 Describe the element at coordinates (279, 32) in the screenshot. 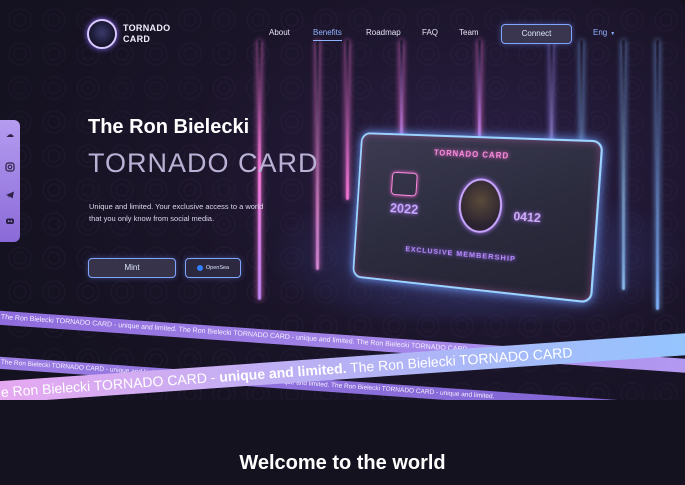

I see `nav-link-about: About` at that location.